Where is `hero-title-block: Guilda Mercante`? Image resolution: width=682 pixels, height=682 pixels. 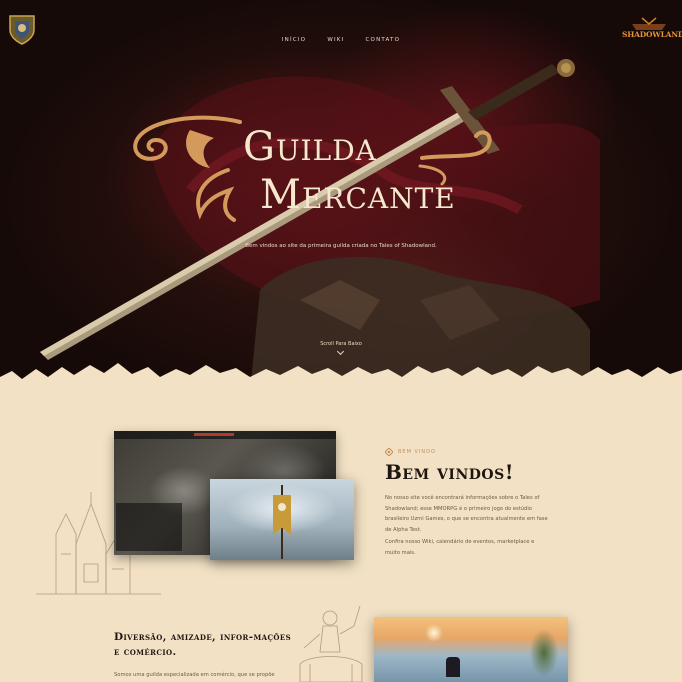 hero-title-block: Guilda Mercante is located at coordinates (330, 170).